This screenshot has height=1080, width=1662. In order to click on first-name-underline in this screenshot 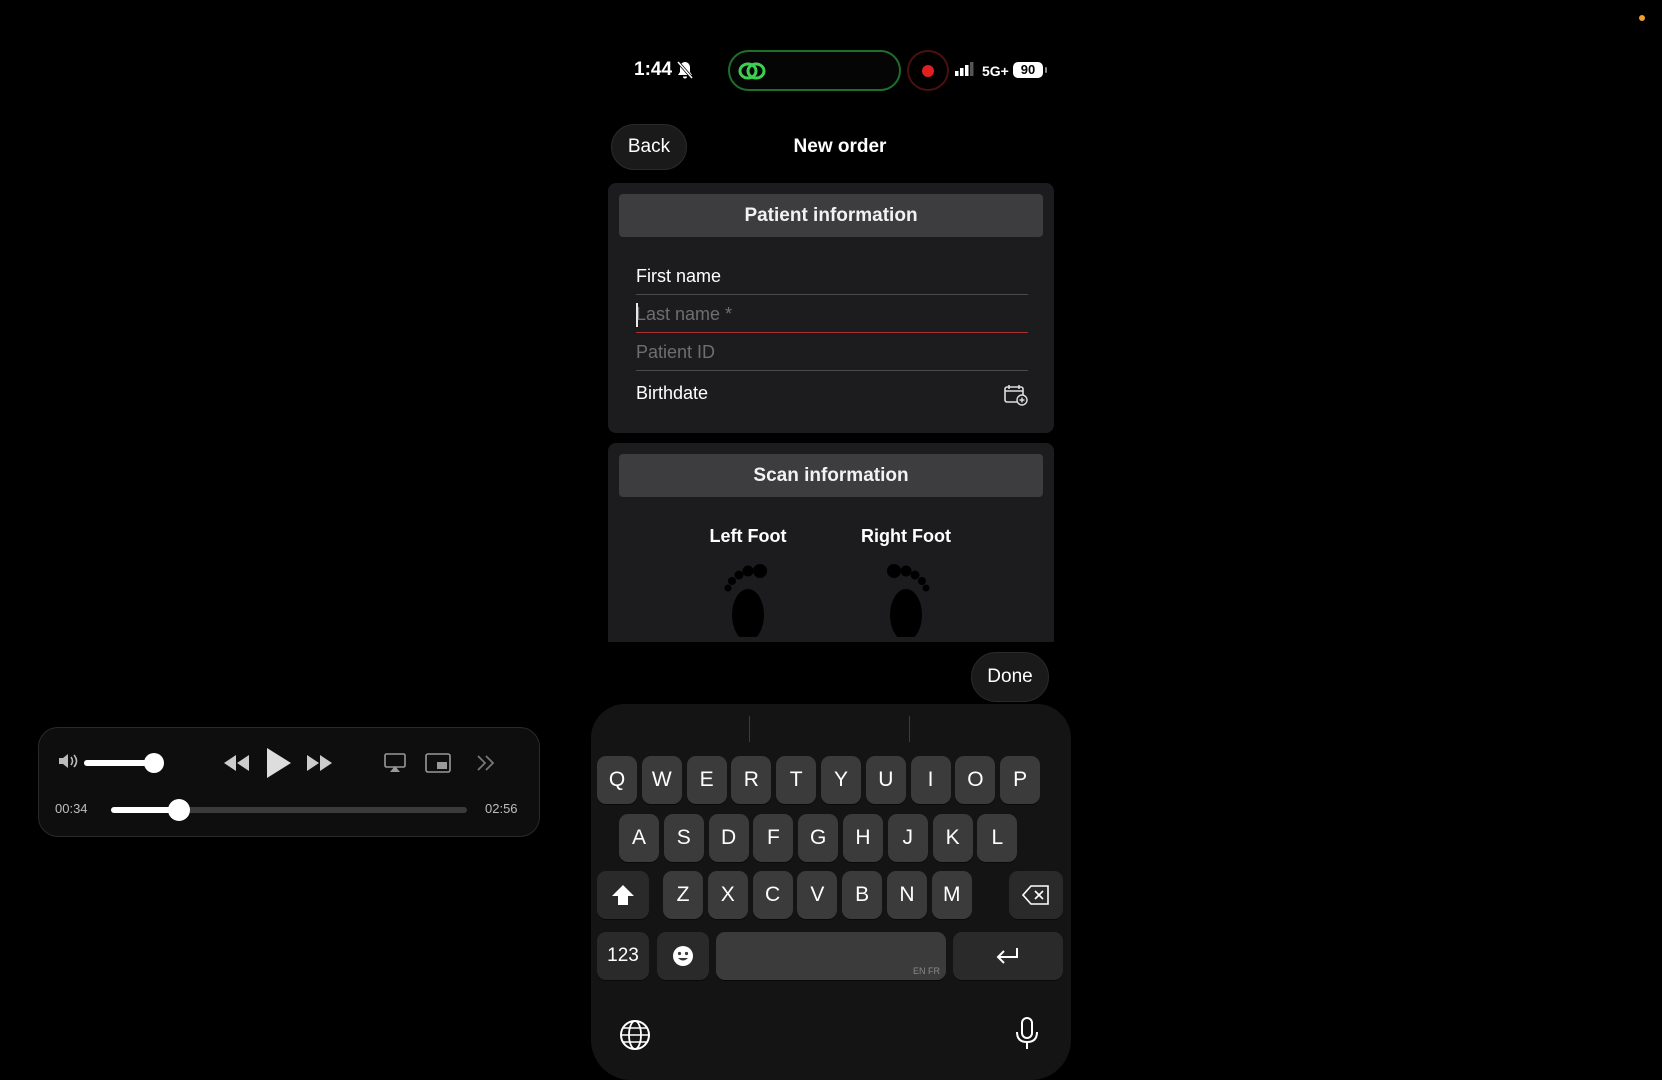, I will do `click(832, 294)`.